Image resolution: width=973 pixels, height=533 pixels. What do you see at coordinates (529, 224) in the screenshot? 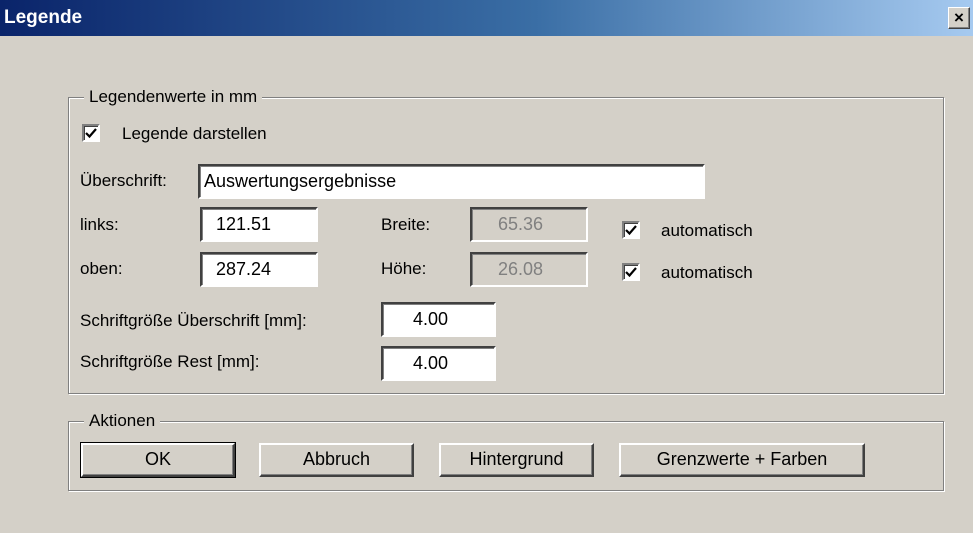
I see `width-input: 65.36` at bounding box center [529, 224].